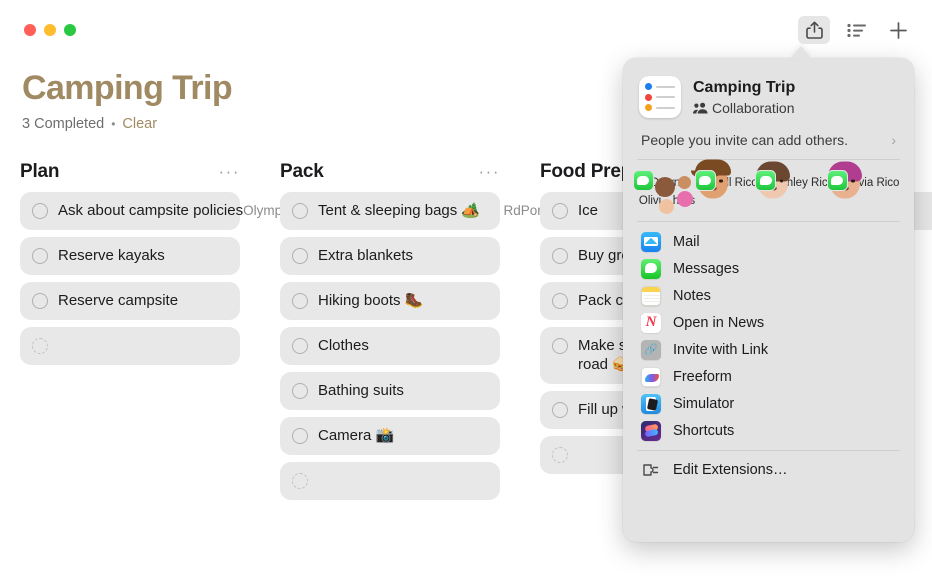  I want to click on popover-subtitle: Collaboration, so click(753, 108).